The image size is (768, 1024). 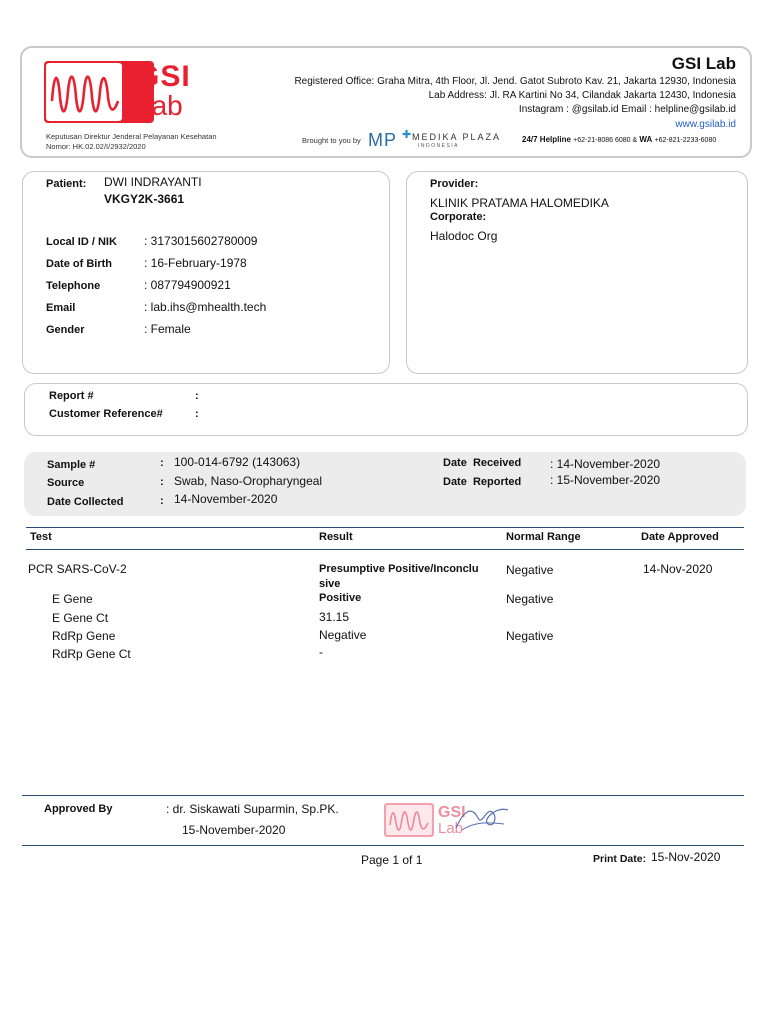 I want to click on report-label: Report #, so click(x=71, y=396).